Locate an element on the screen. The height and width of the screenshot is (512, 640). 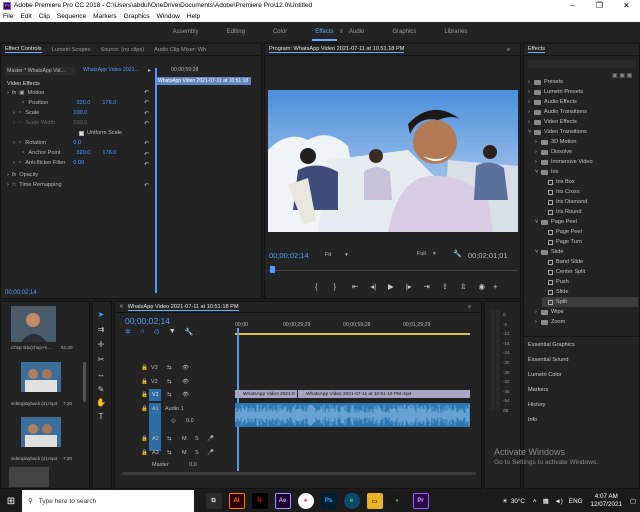
section-essential-sound: Essential Sound is located at coordinates (548, 360).